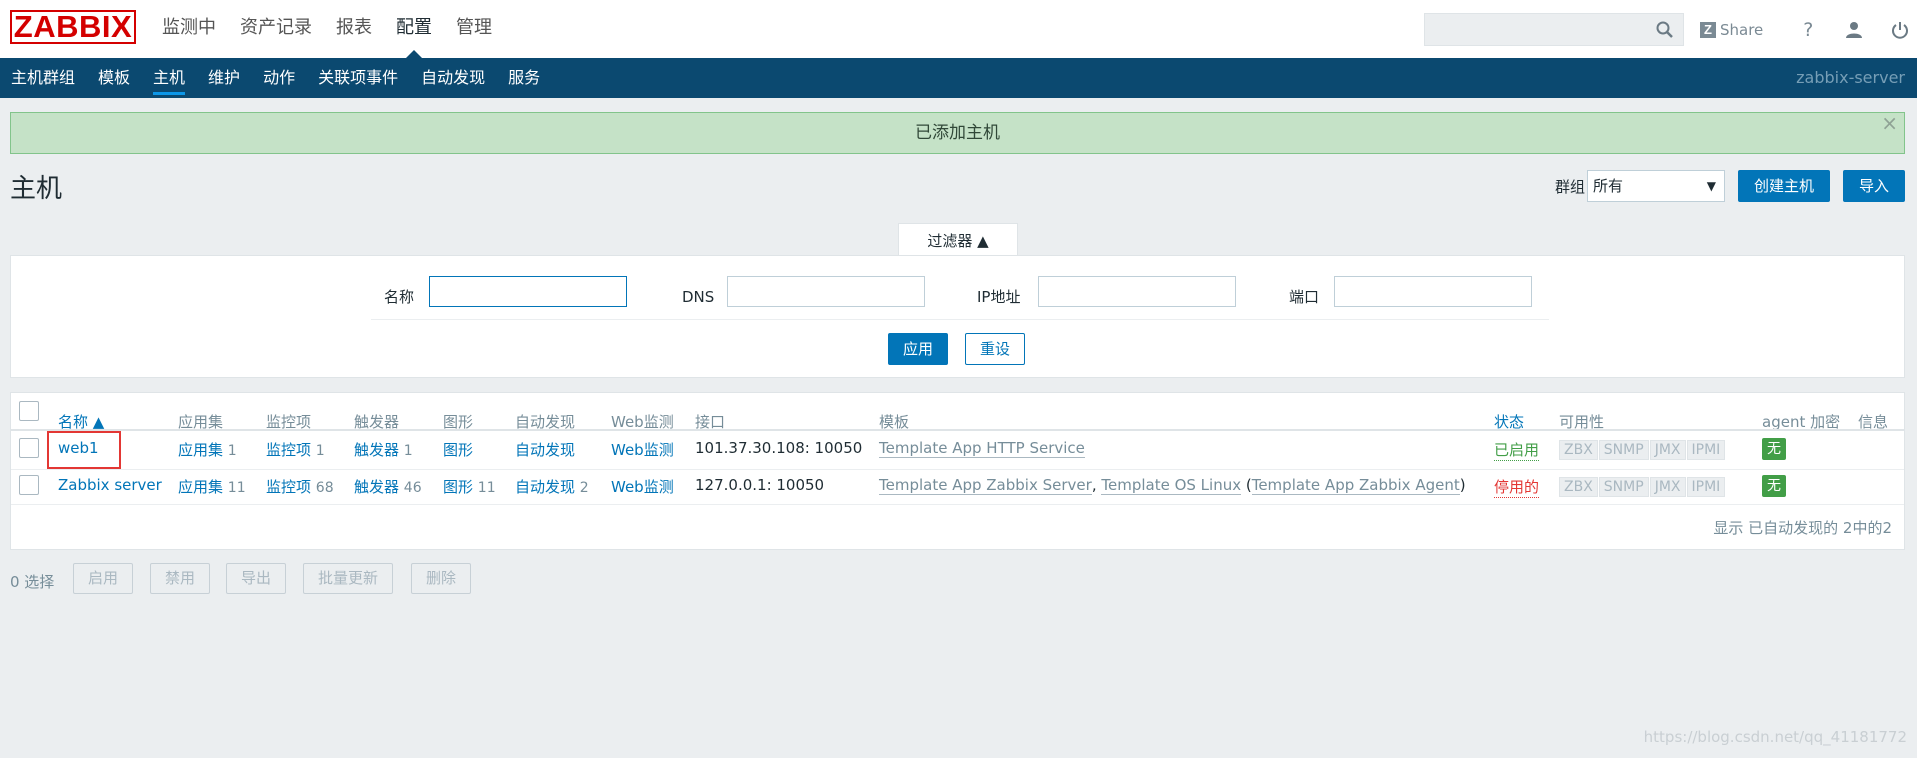 The image size is (1917, 758). I want to click on zabbix-logo: ZABBIX, so click(73, 27).